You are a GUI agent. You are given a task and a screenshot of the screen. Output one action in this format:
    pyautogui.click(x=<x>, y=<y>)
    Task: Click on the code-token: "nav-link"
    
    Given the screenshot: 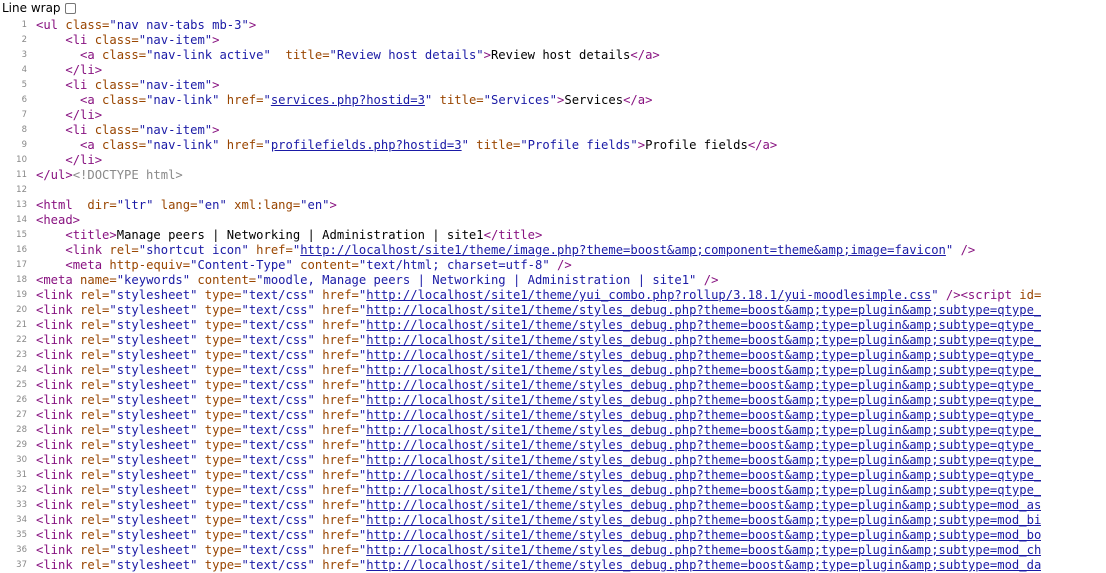 What is the action you would take?
    pyautogui.click(x=183, y=100)
    